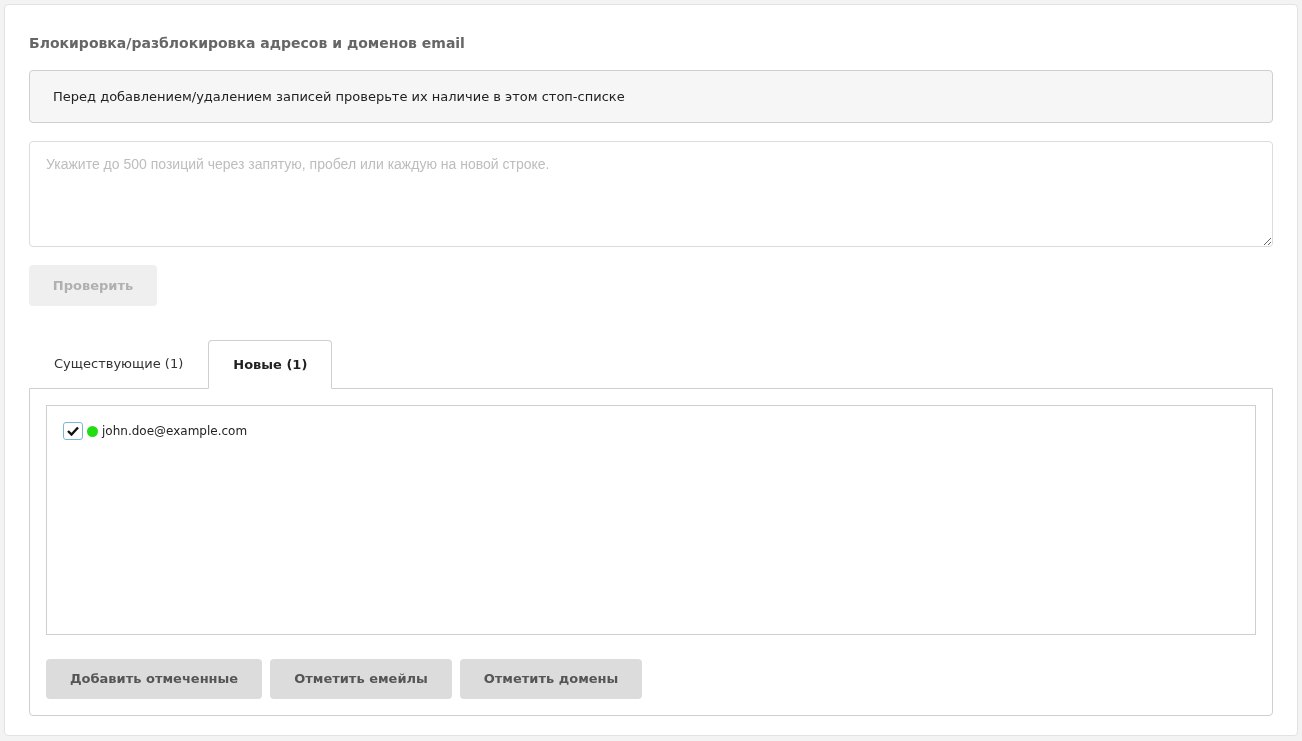  What do you see at coordinates (551, 679) in the screenshot?
I see `action-button: Отметить домены` at bounding box center [551, 679].